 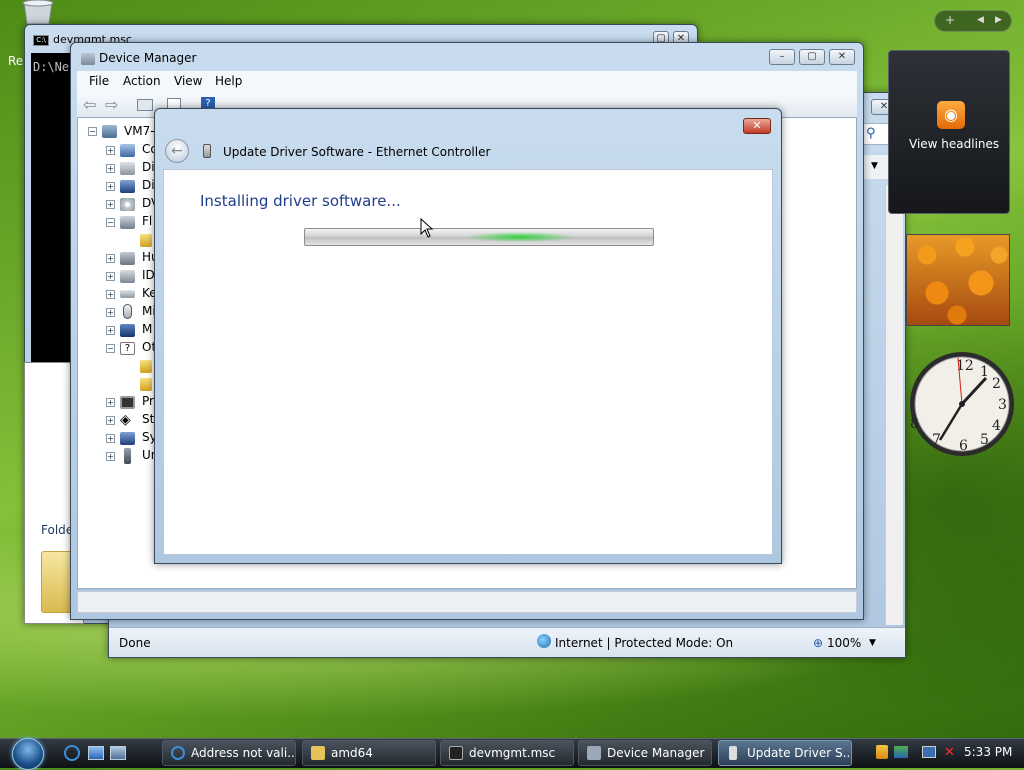 What do you see at coordinates (949, 752) in the screenshot?
I see `volume-muted-icon: ✕` at bounding box center [949, 752].